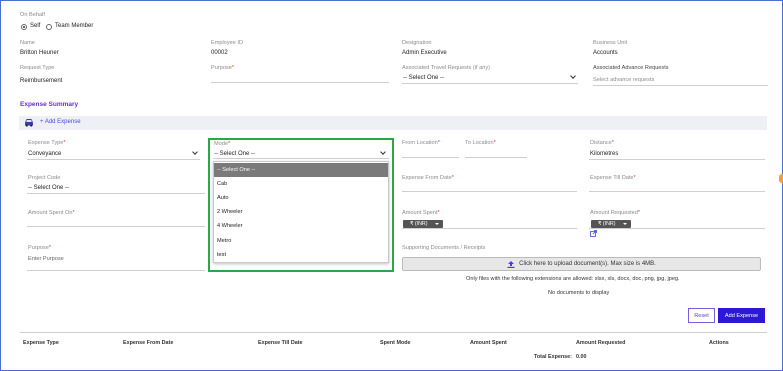  I want to click on table-header-amount-requested: Amount Requested, so click(601, 343).